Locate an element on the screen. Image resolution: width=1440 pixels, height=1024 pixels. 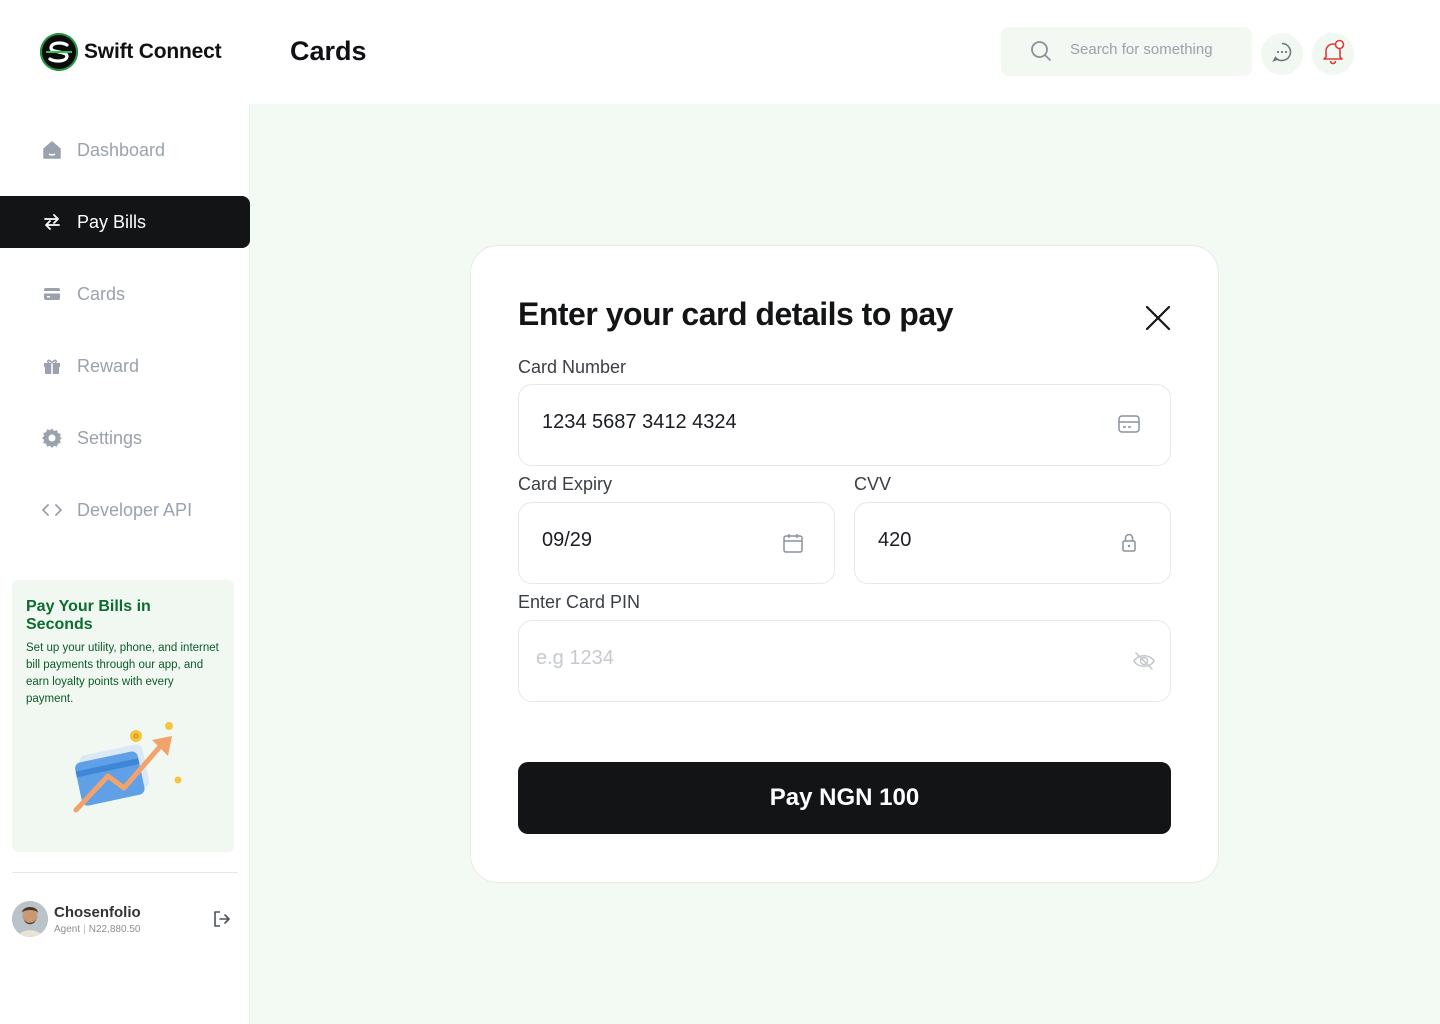
gift-icon is located at coordinates (52, 366).